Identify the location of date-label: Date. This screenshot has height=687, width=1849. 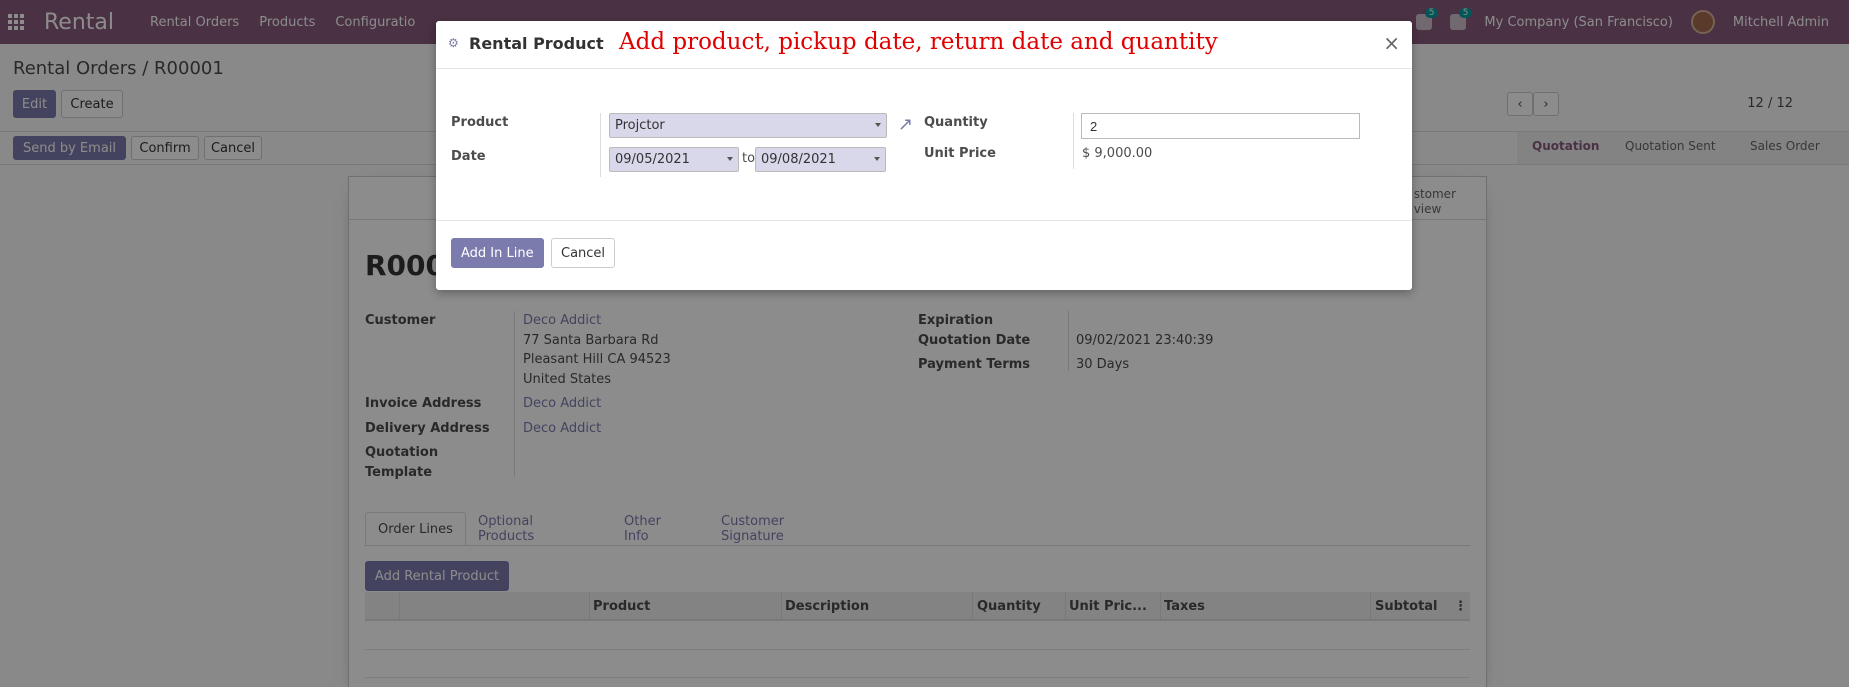
(468, 156).